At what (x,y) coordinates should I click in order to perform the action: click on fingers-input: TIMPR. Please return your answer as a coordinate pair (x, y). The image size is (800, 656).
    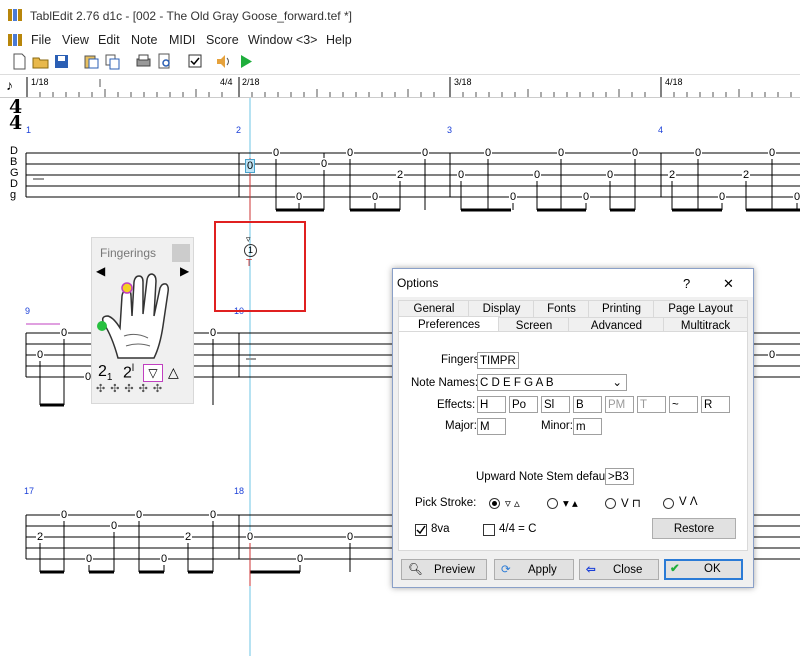
    Looking at the image, I should click on (498, 360).